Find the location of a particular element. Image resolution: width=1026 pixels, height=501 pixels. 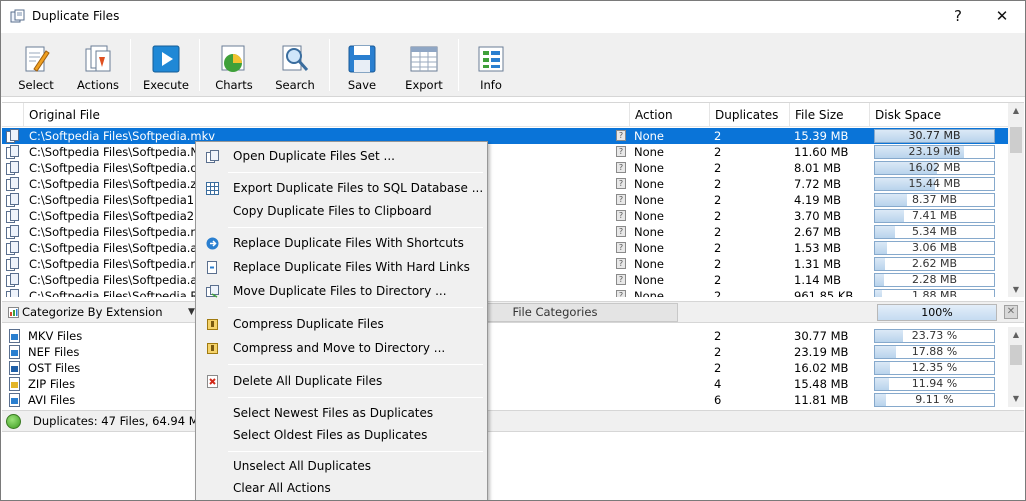

info-icon is located at coordinates (491, 59).